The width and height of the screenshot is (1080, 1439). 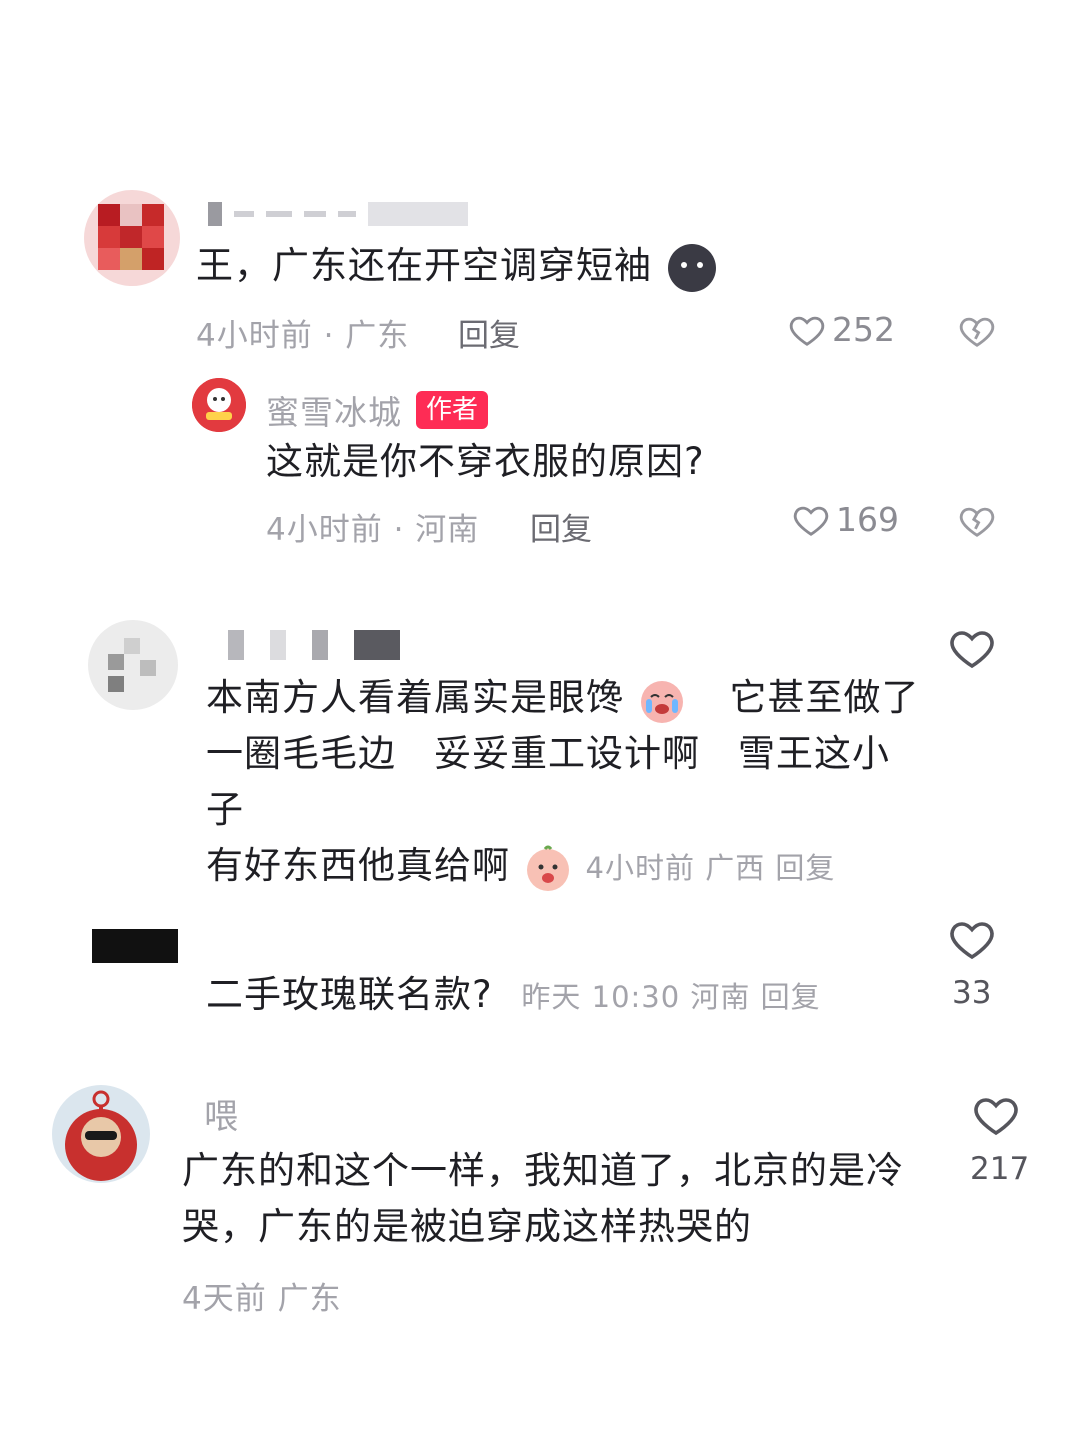 What do you see at coordinates (561, 526) in the screenshot?
I see `reply-reply-button: 回复` at bounding box center [561, 526].